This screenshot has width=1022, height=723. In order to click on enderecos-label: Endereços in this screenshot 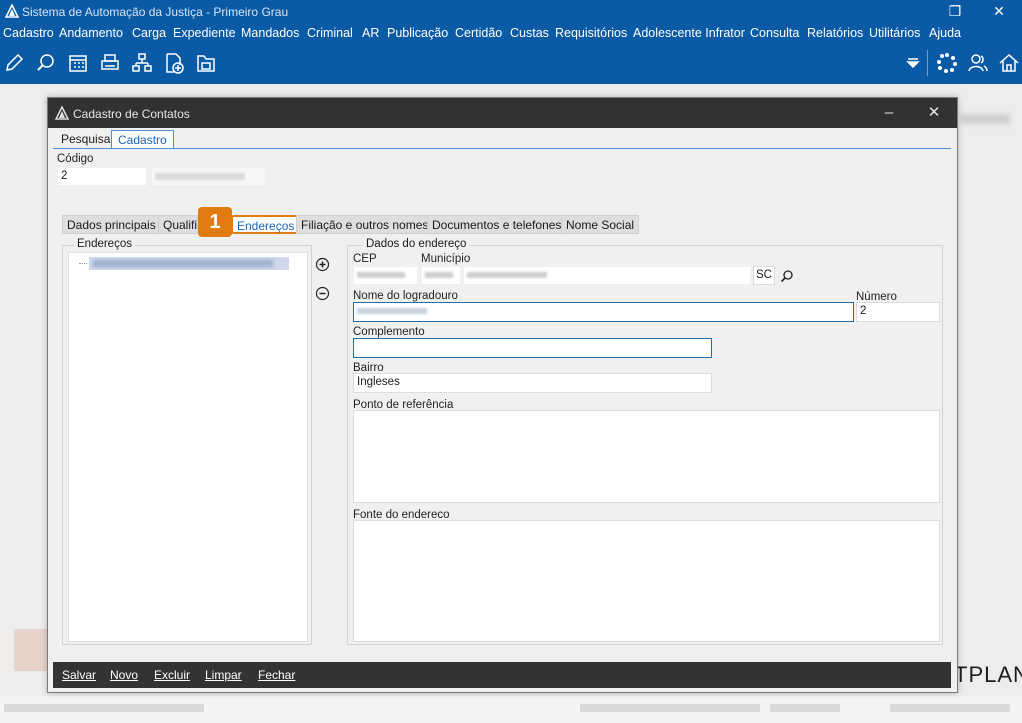, I will do `click(104, 244)`.